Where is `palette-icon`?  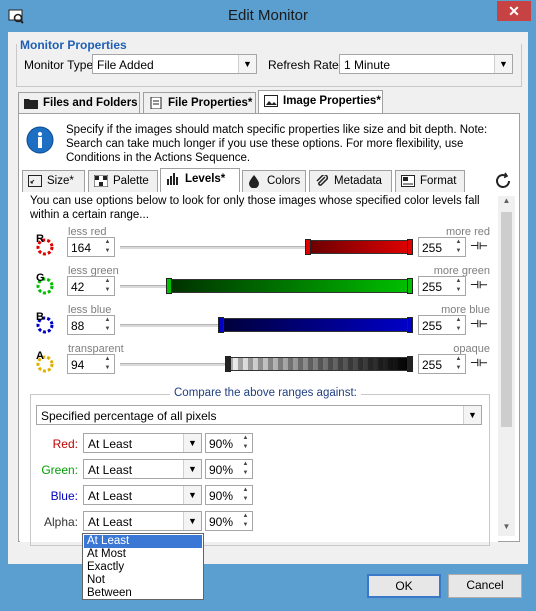
palette-icon is located at coordinates (101, 181).